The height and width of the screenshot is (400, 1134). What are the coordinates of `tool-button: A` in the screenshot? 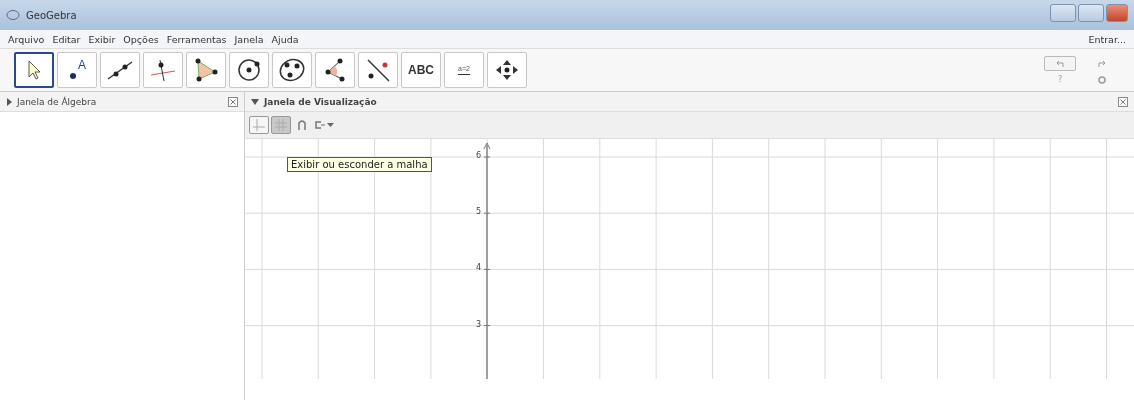 It's located at (77, 70).